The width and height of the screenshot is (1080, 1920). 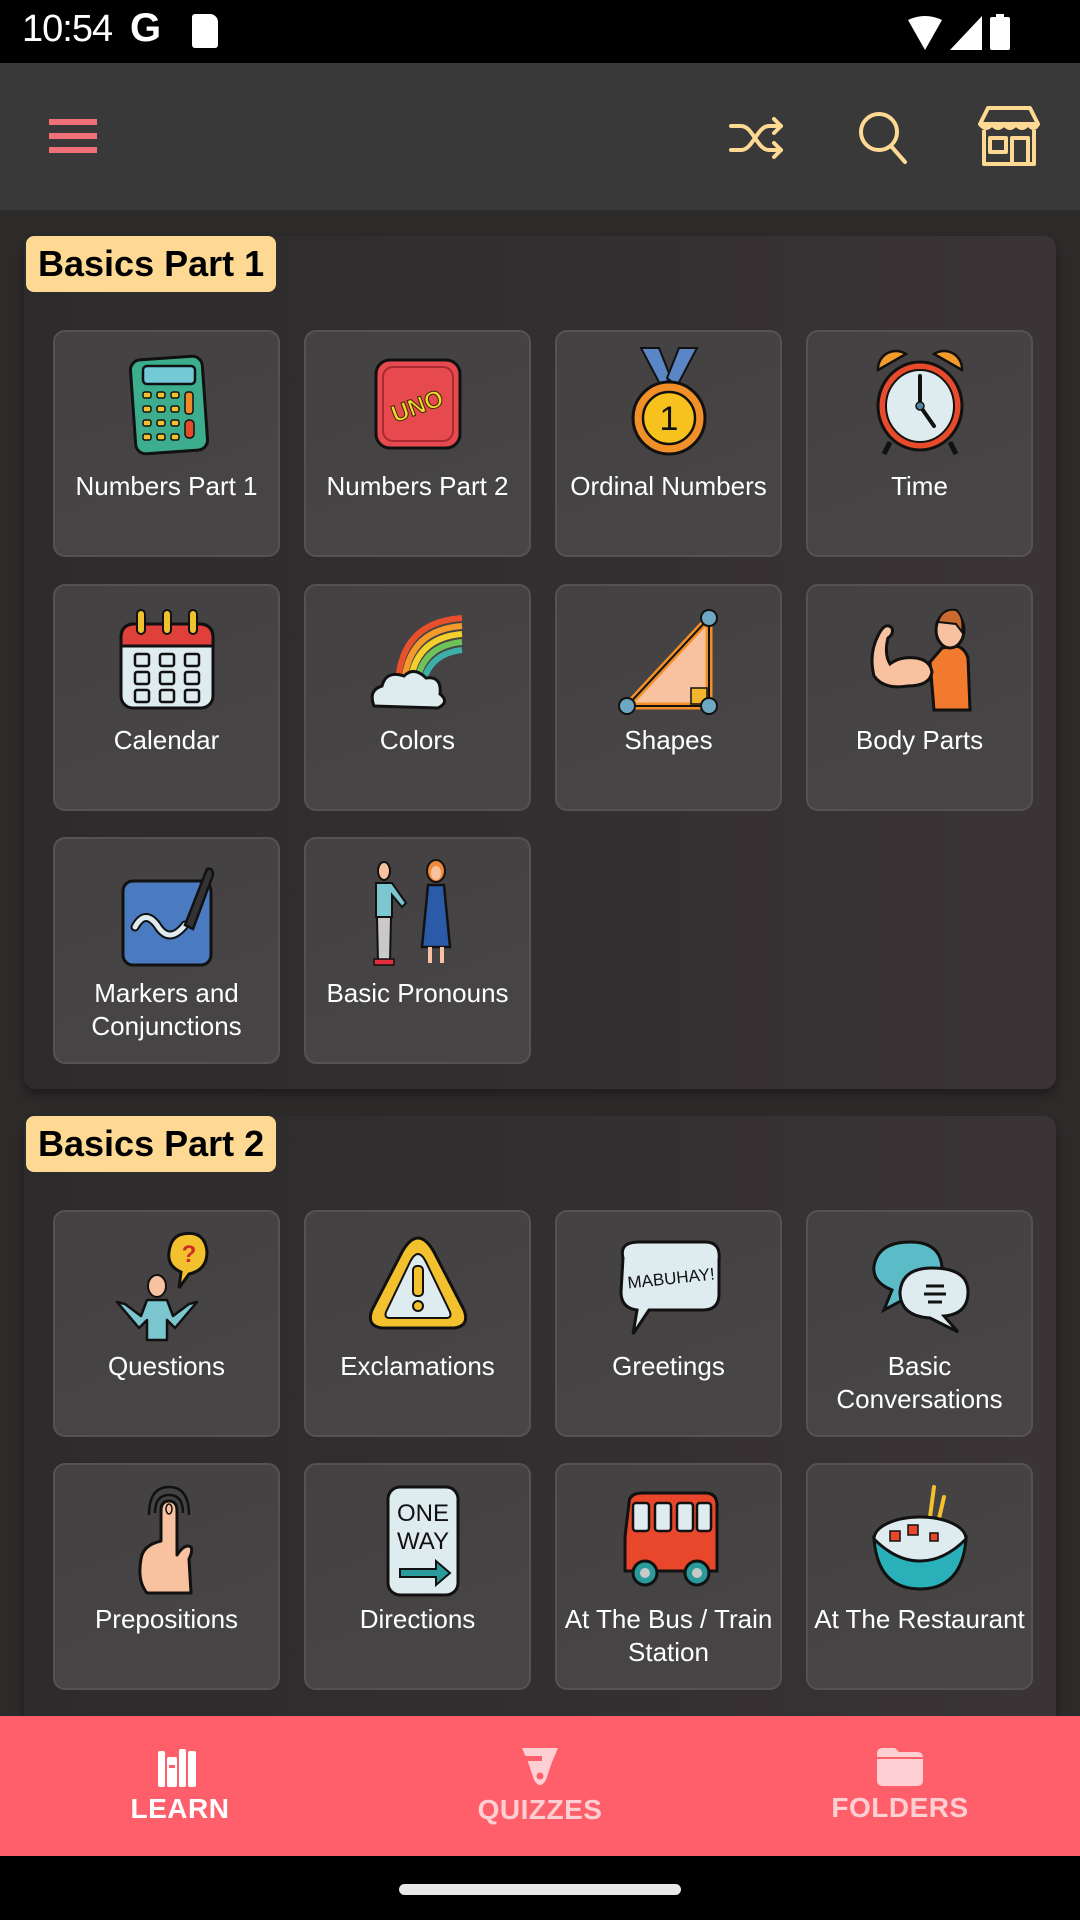 I want to click on calculator-icon, so click(x=168, y=405).